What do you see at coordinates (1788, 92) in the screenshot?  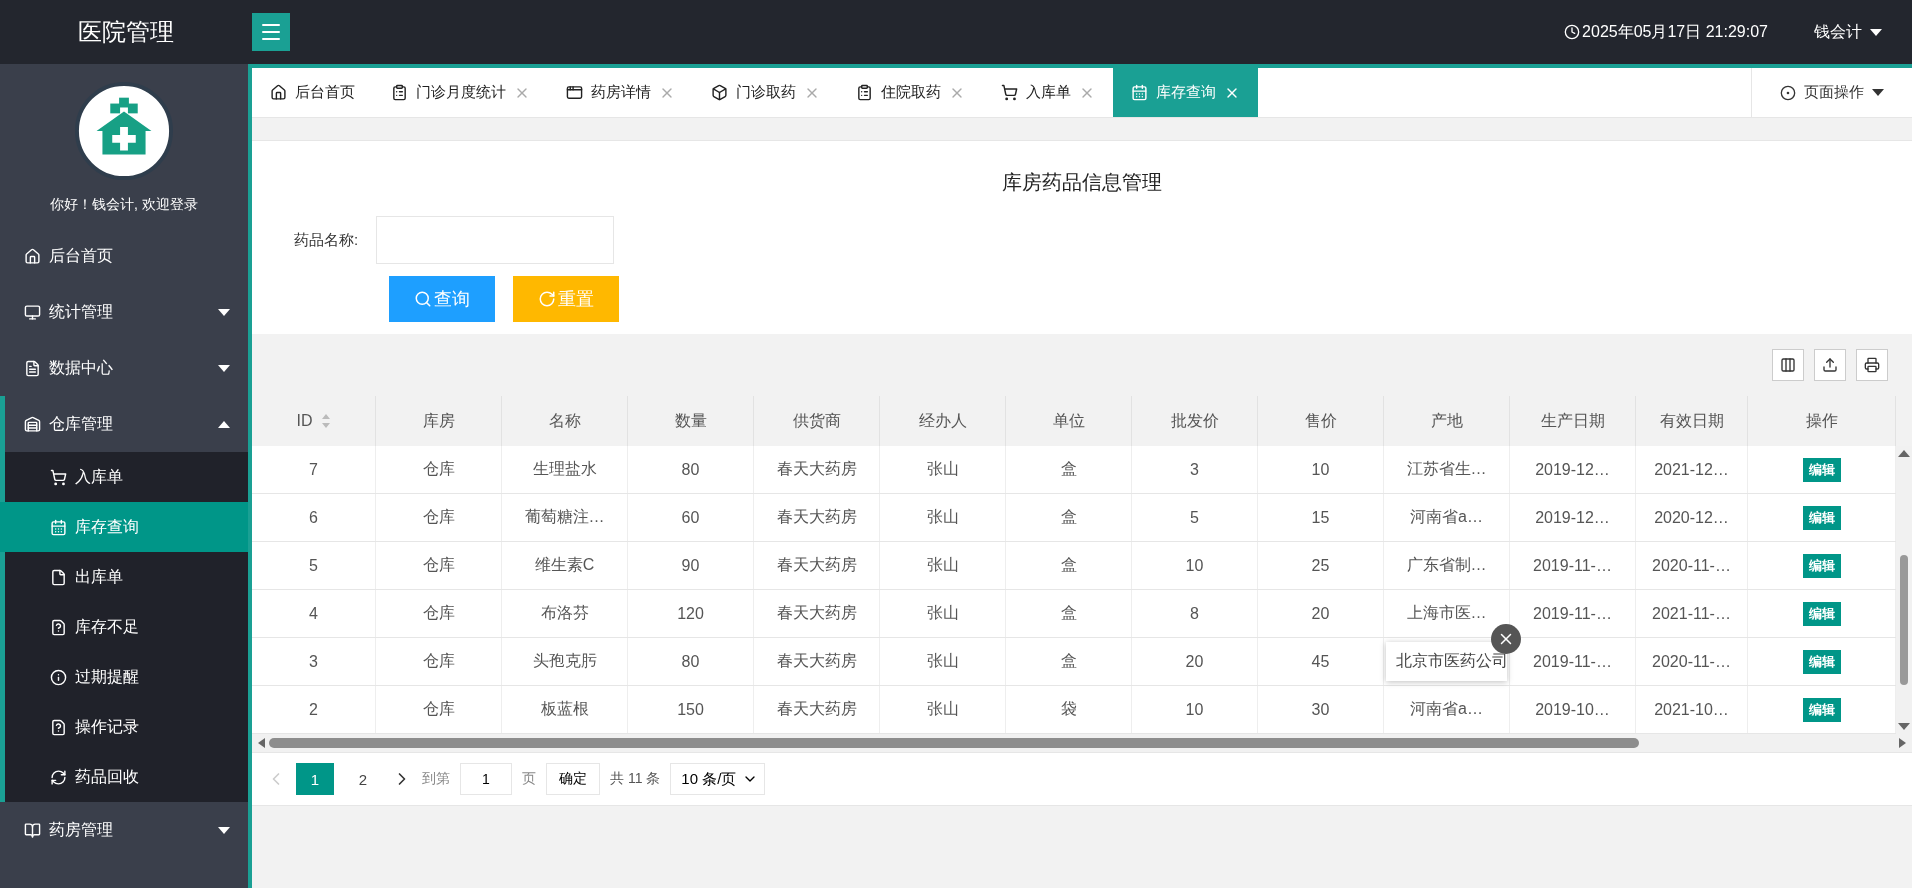 I see `radio-dot-icon` at bounding box center [1788, 92].